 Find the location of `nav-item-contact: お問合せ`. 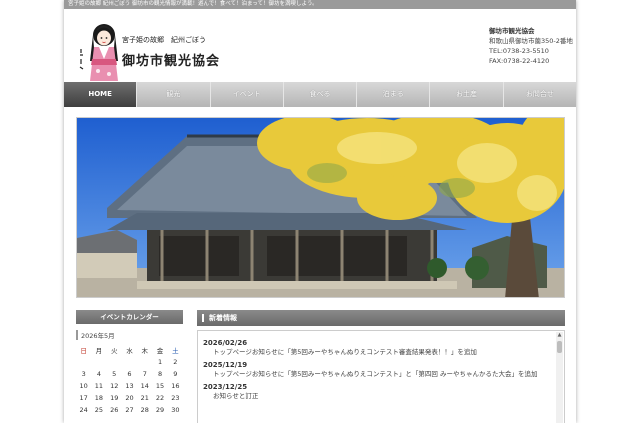

nav-item-contact: お問合せ is located at coordinates (540, 94).